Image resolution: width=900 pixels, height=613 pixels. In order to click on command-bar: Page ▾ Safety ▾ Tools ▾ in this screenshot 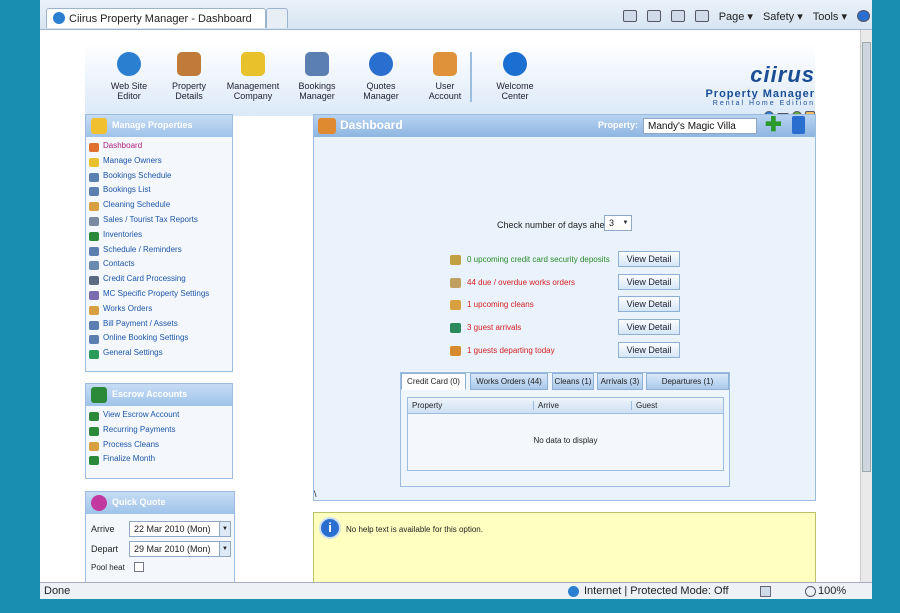, I will do `click(746, 16)`.